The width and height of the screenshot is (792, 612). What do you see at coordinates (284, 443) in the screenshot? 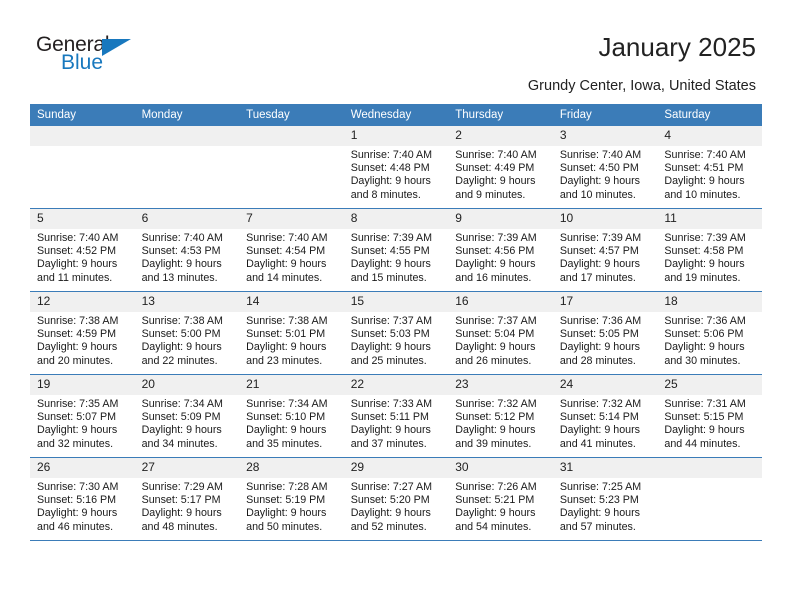
I see `daylight-text-line2: and 35 minutes.` at bounding box center [284, 443].